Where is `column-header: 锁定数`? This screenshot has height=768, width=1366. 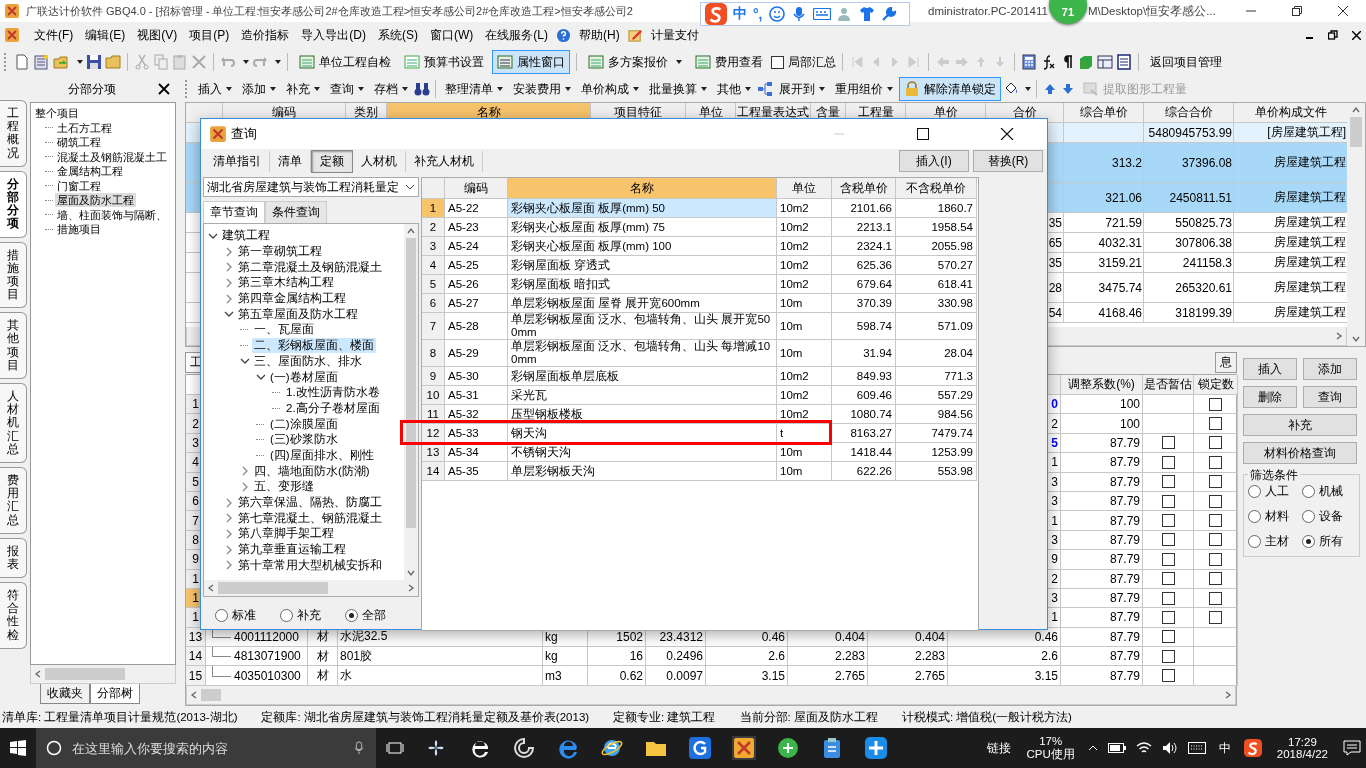 column-header: 锁定数 is located at coordinates (1216, 385).